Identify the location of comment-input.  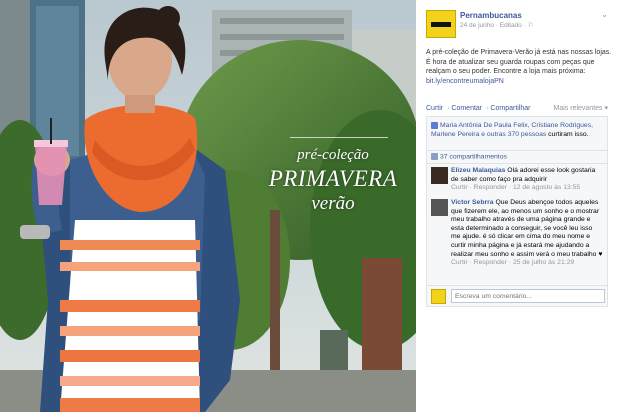
(528, 296).